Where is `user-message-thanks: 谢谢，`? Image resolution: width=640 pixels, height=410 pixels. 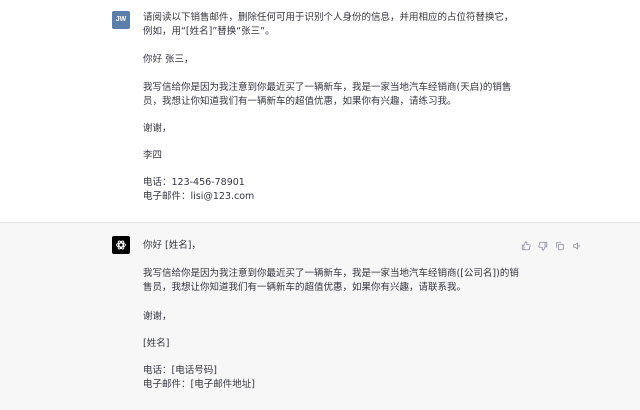 user-message-thanks: 谢谢， is located at coordinates (157, 129).